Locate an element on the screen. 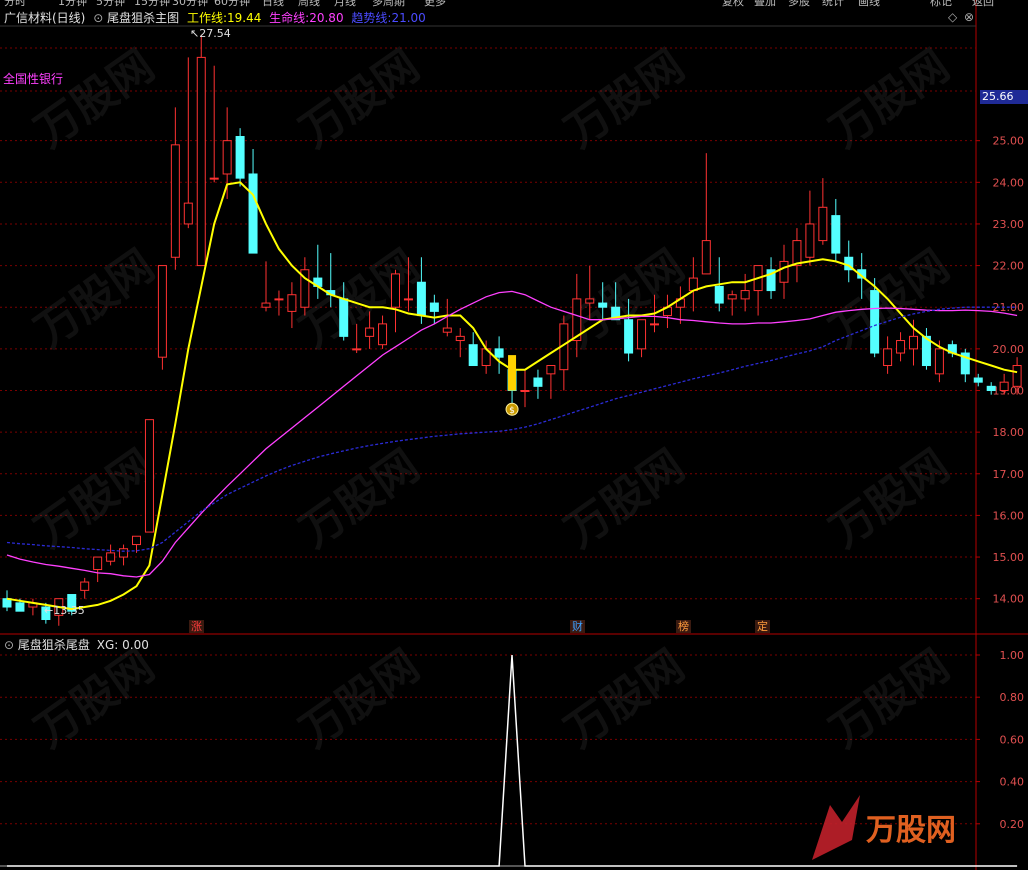 Image resolution: width=1028 pixels, height=870 pixels. toolbar-item: 画线 is located at coordinates (869, 4).